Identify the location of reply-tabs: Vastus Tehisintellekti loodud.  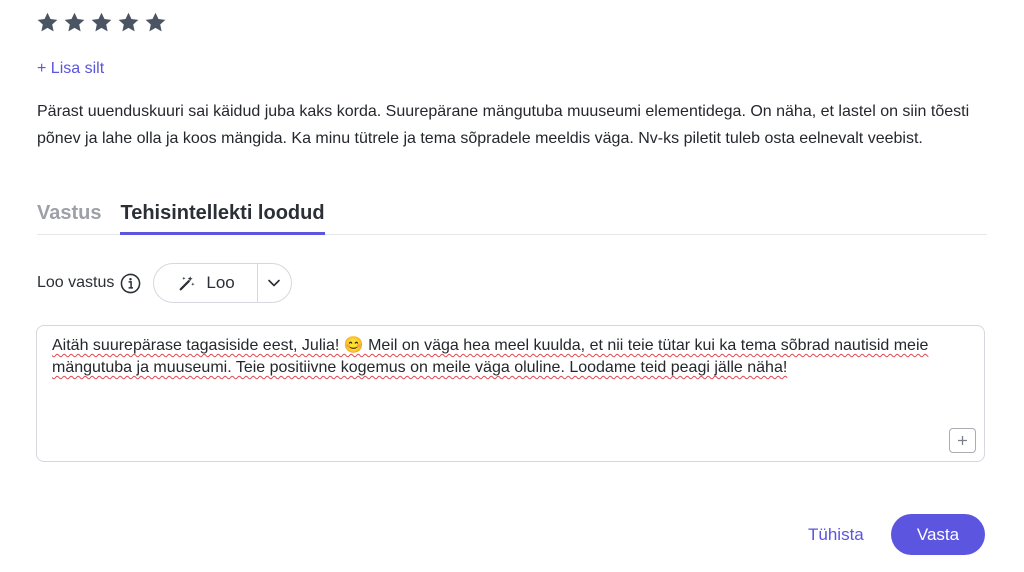
(512, 217).